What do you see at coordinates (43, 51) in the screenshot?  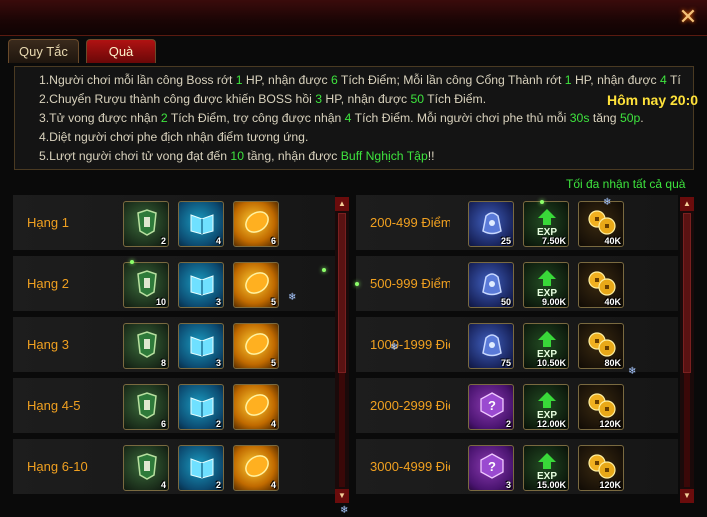 I see `tab-rules: Quy Tắc` at bounding box center [43, 51].